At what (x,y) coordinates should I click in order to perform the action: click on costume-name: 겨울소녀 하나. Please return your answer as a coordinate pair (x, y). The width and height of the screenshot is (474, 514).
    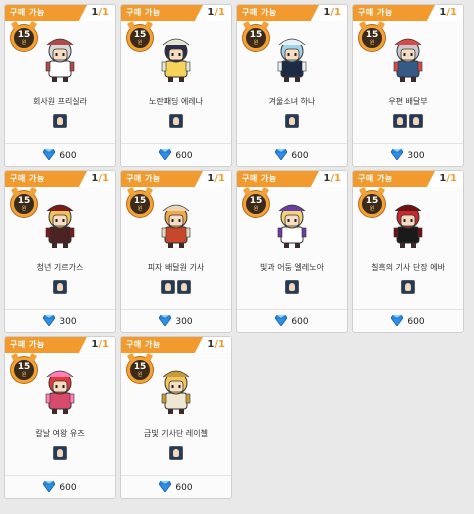
    Looking at the image, I should click on (292, 101).